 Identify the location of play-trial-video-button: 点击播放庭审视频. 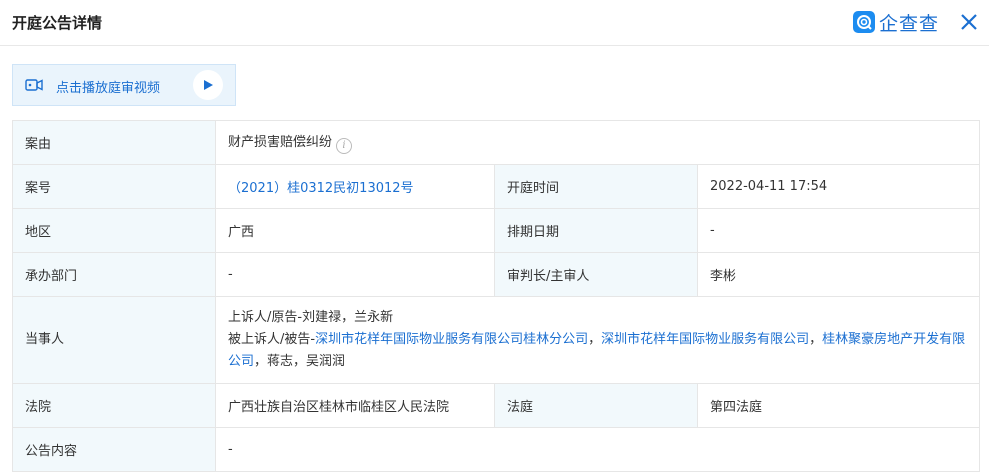
(124, 85).